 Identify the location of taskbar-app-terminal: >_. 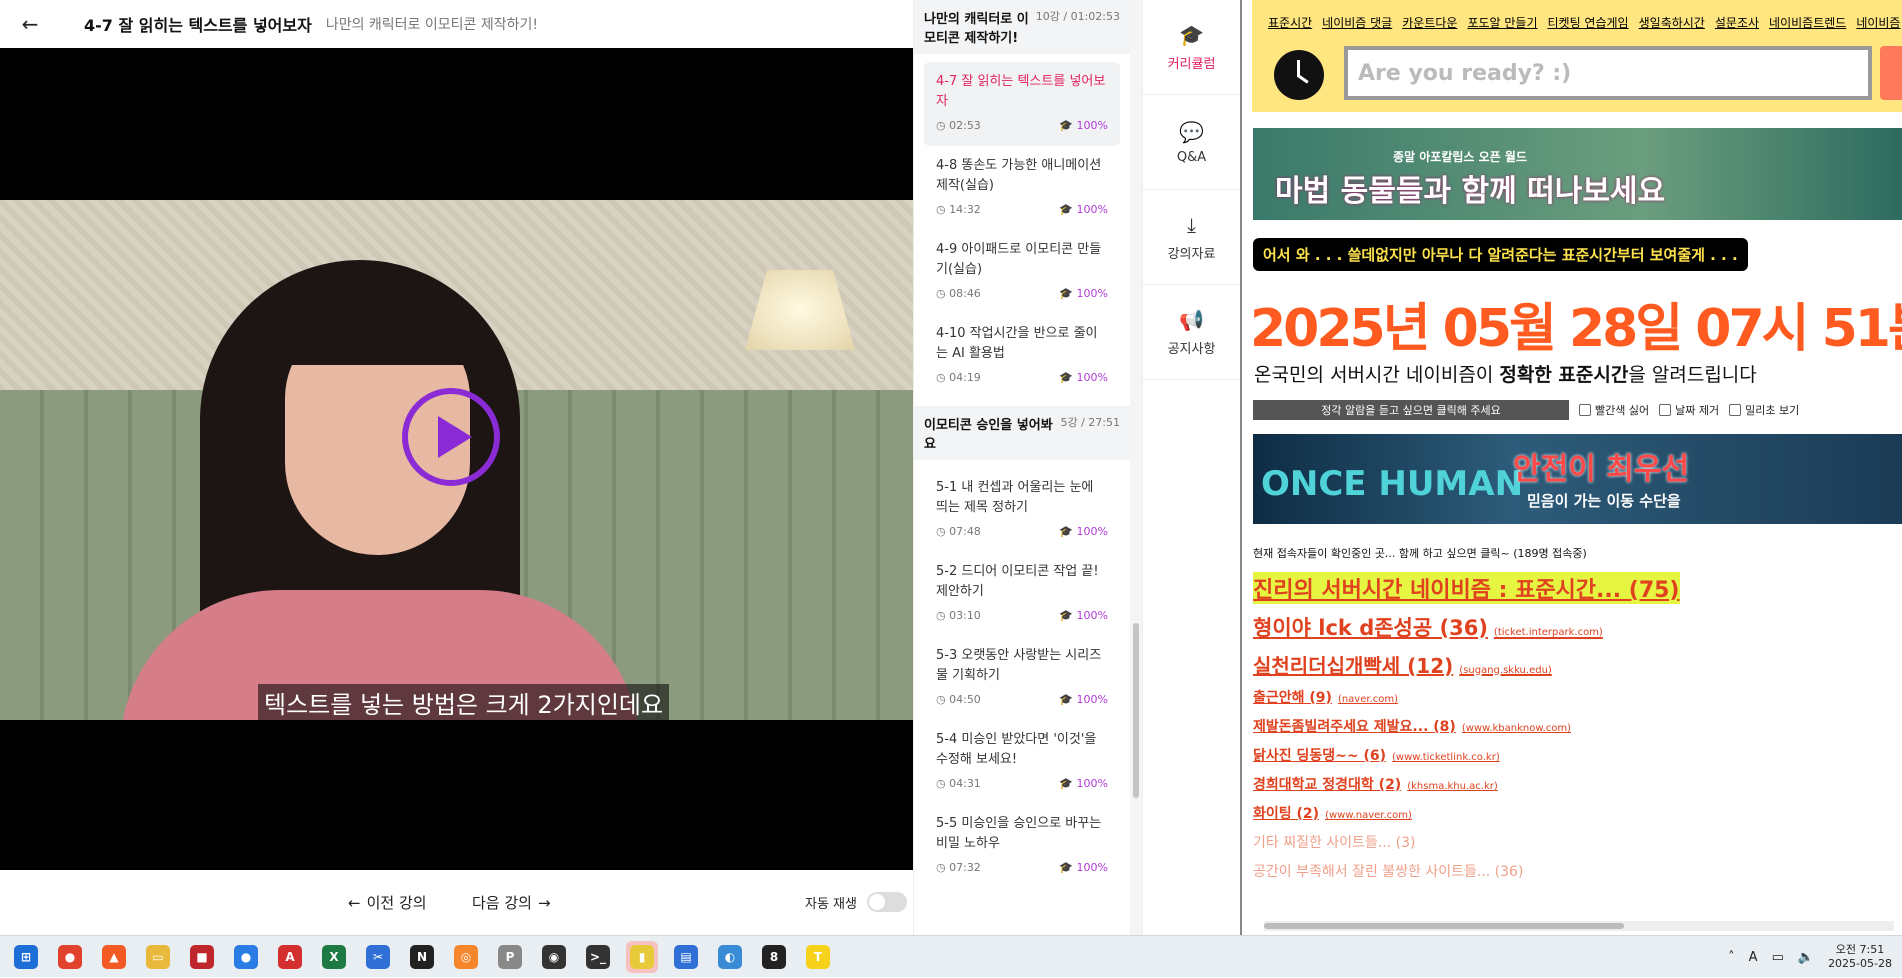
(598, 957).